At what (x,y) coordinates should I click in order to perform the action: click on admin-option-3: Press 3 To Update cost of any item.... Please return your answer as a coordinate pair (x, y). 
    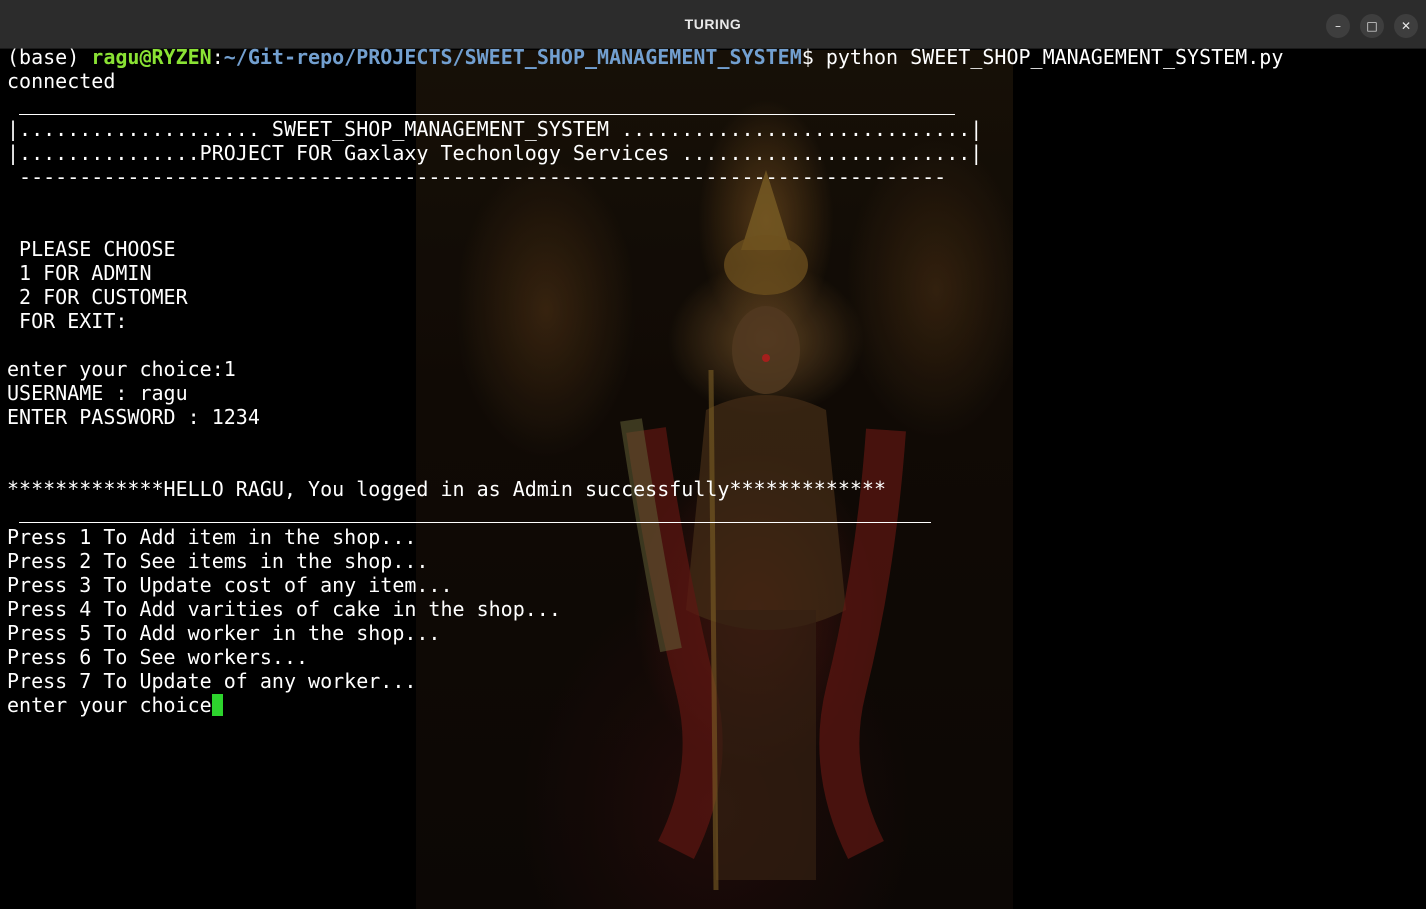
    Looking at the image, I should click on (230, 585).